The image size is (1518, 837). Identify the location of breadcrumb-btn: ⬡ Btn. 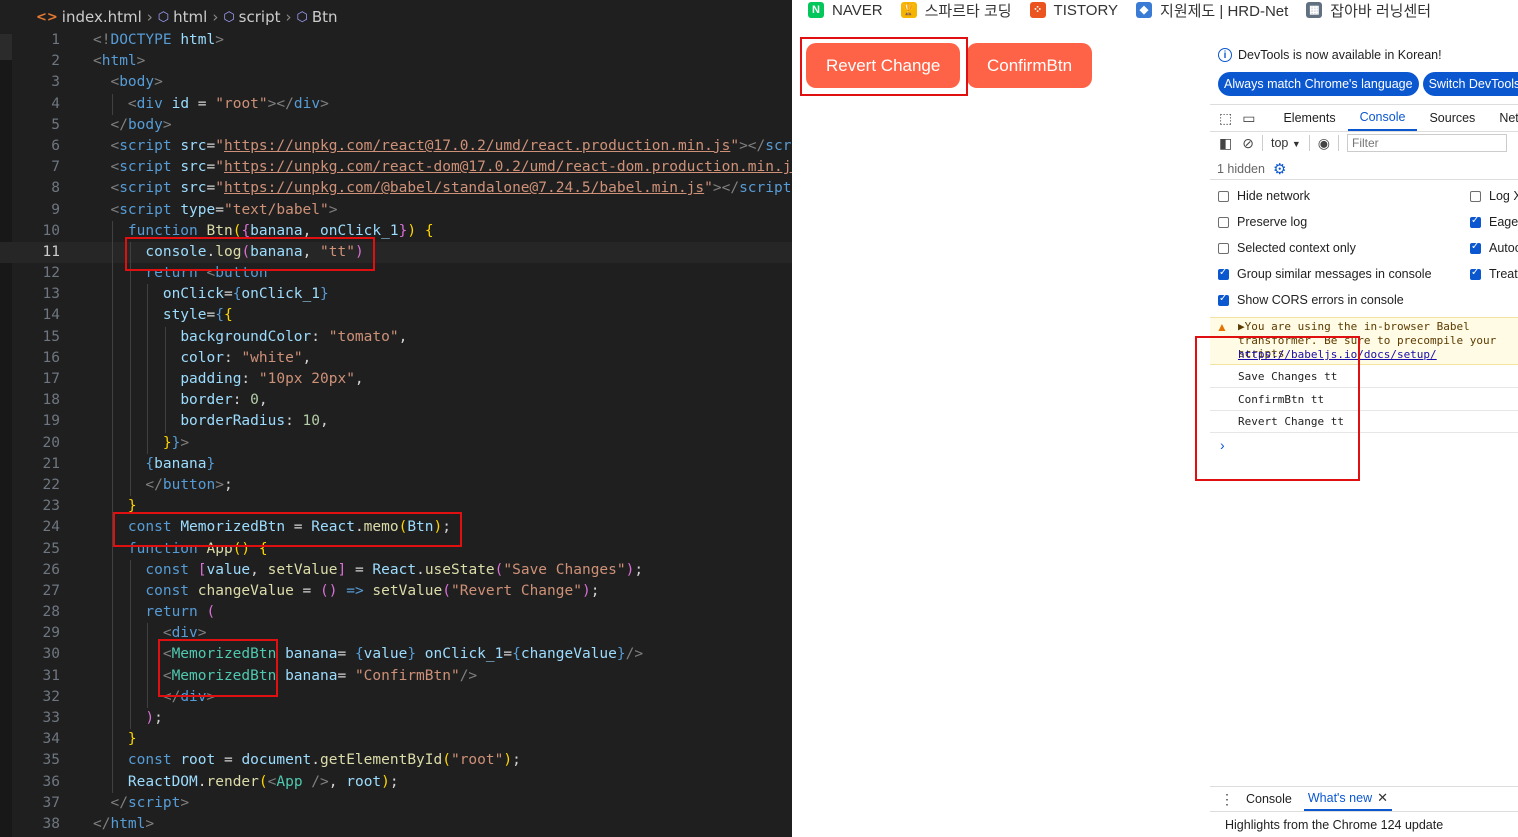
(316, 17).